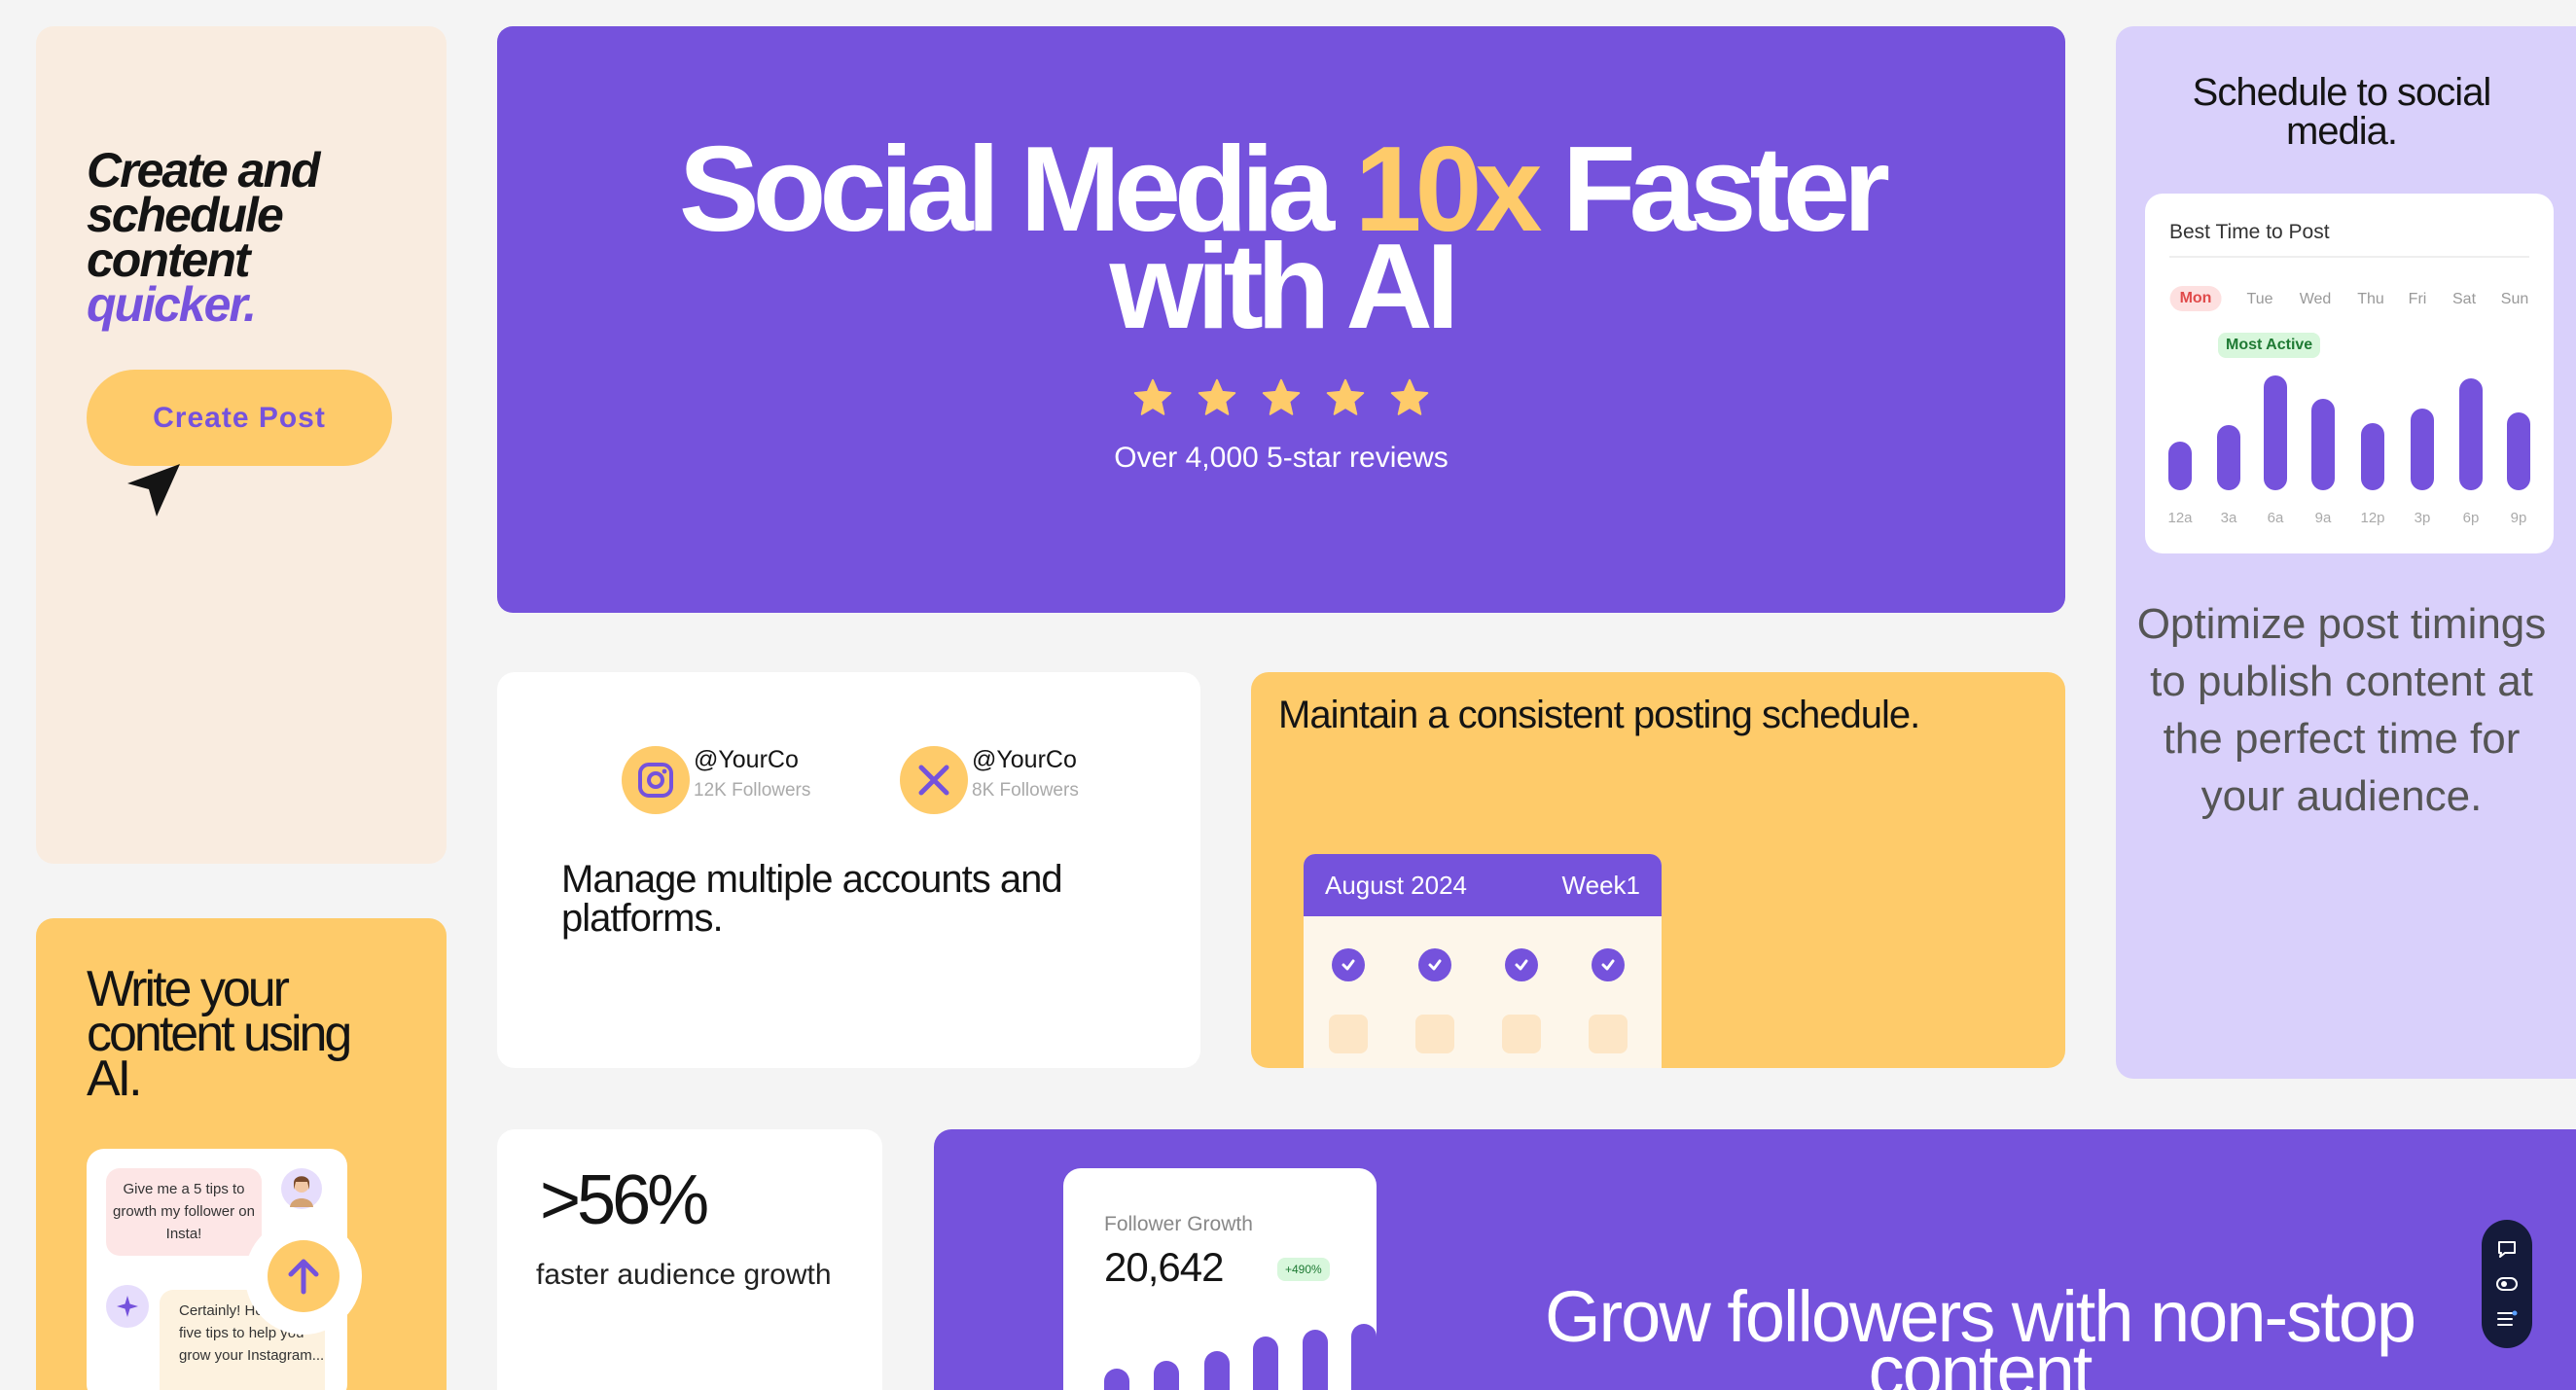 The height and width of the screenshot is (1390, 2576). What do you see at coordinates (301, 1189) in the screenshot?
I see `avatar` at bounding box center [301, 1189].